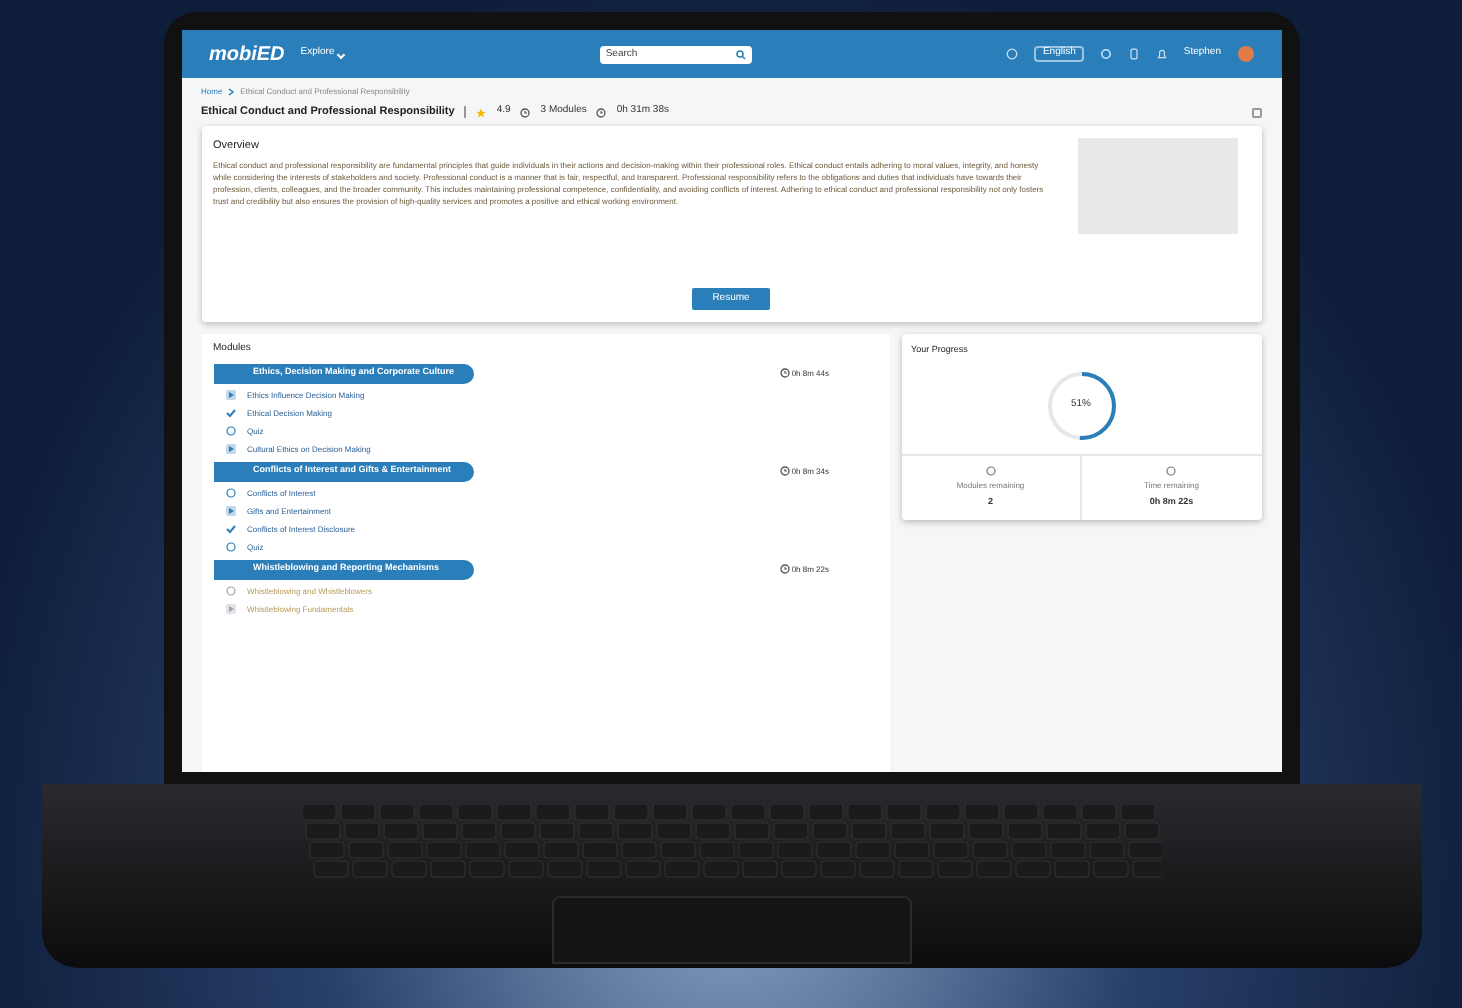  What do you see at coordinates (1256, 112) in the screenshot?
I see `bookmark-icon` at bounding box center [1256, 112].